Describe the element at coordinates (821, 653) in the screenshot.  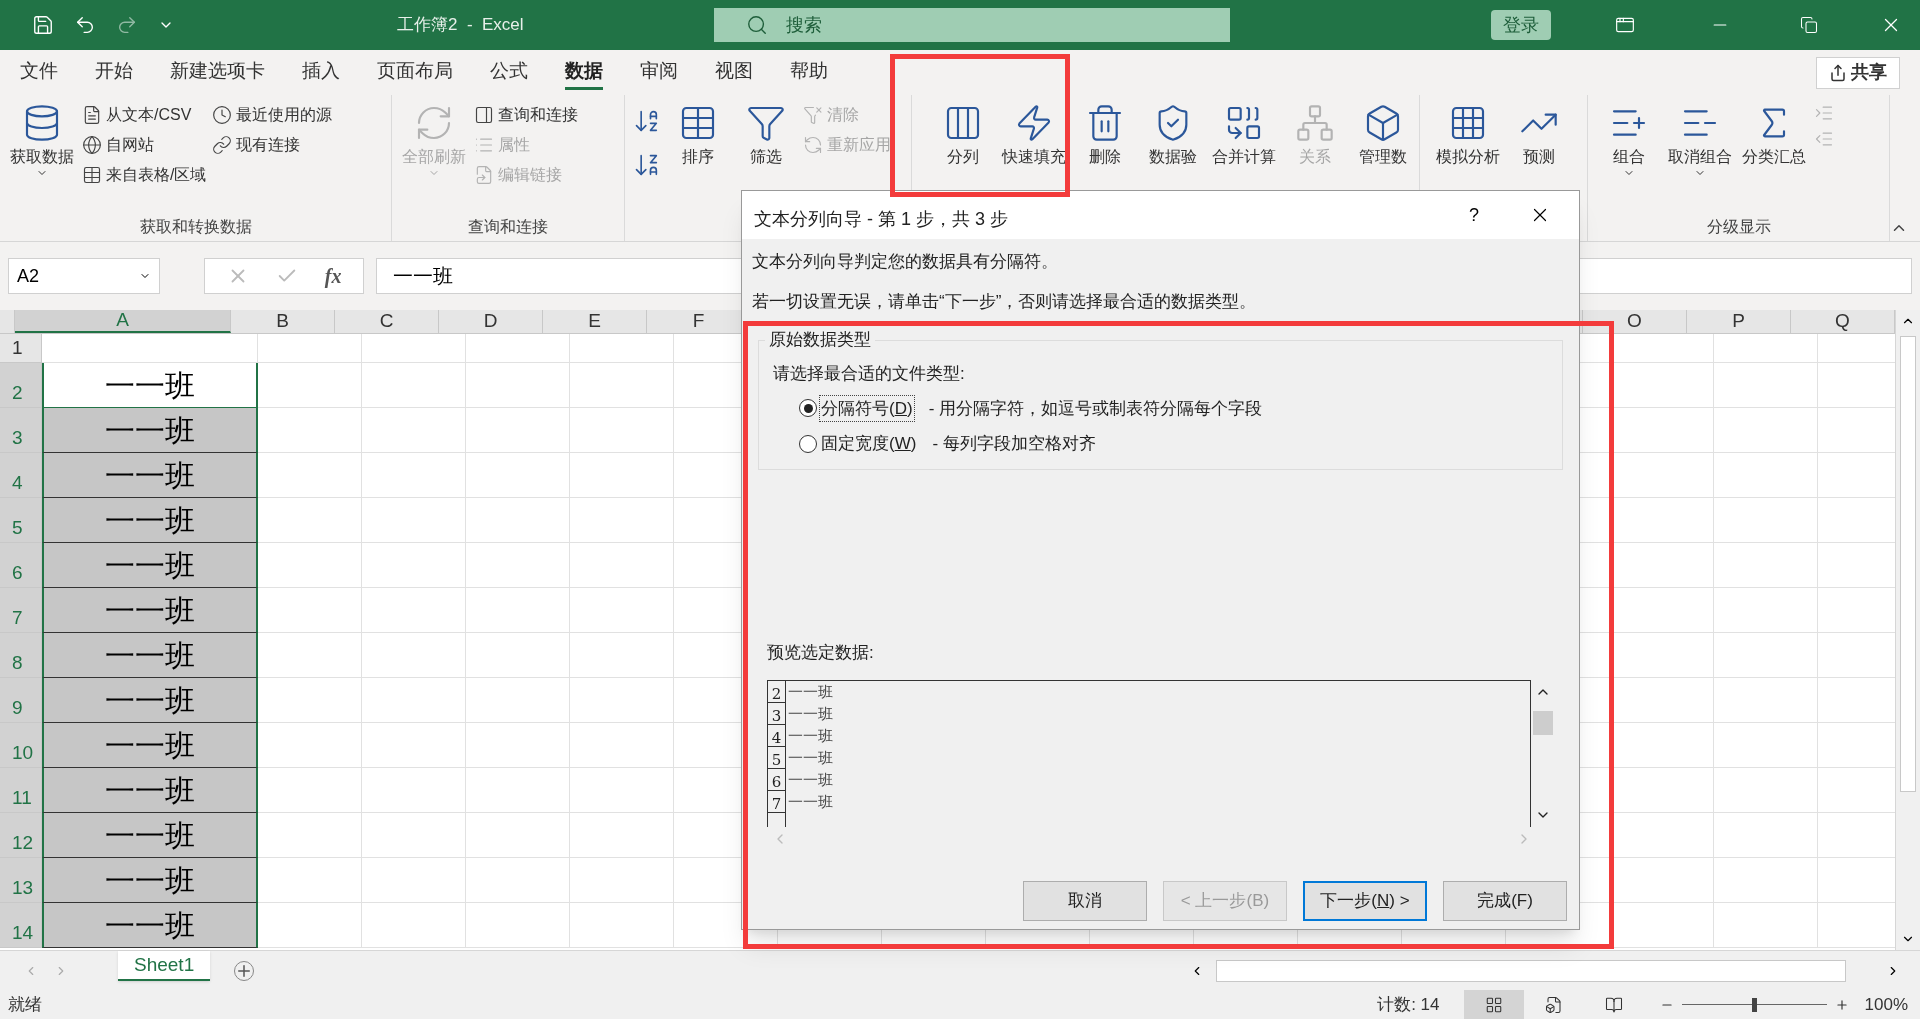
I see `preview-label: 预览选定数据:` at that location.